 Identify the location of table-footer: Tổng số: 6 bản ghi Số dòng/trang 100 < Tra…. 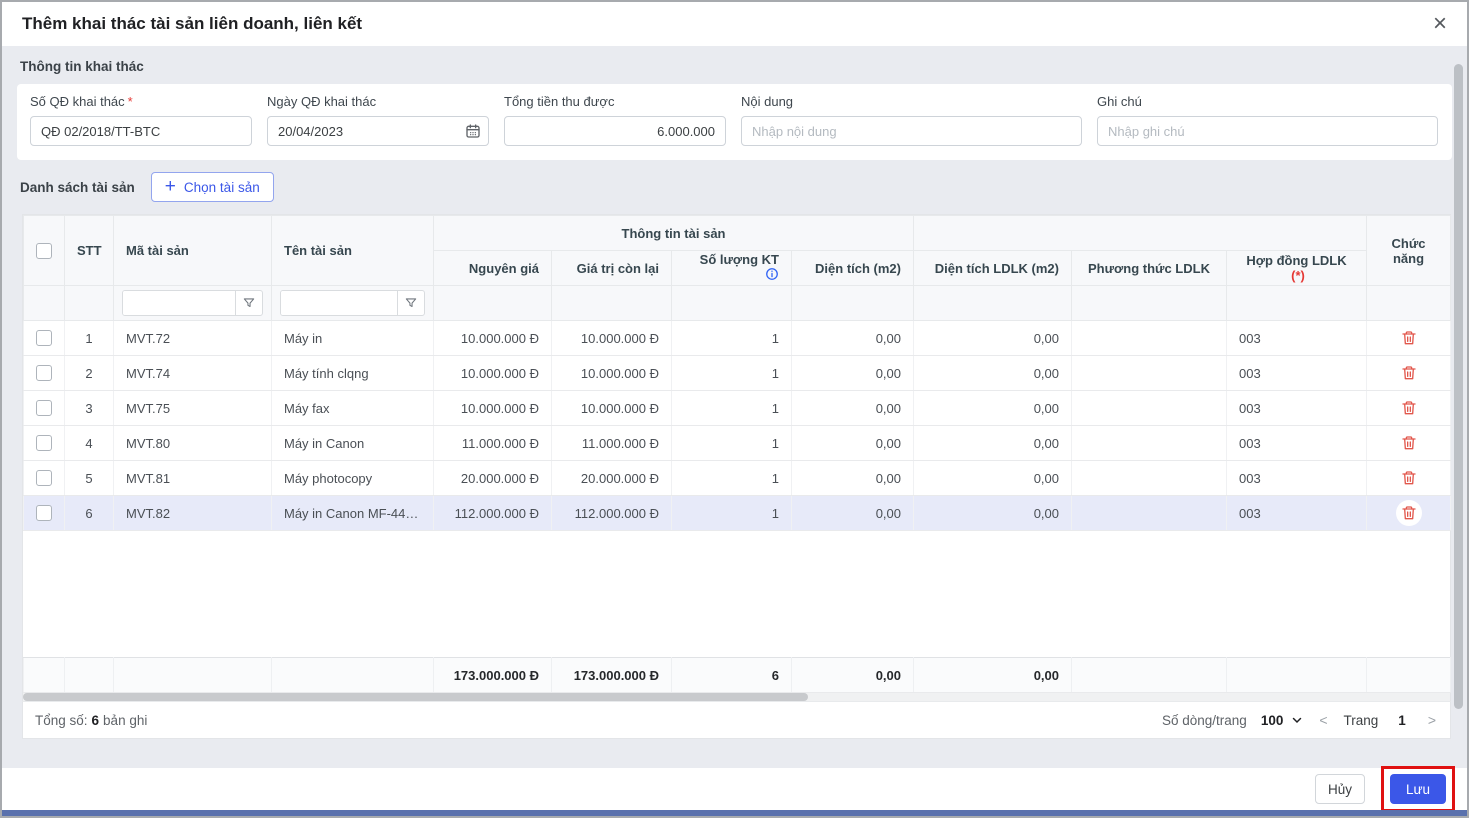
(736, 720).